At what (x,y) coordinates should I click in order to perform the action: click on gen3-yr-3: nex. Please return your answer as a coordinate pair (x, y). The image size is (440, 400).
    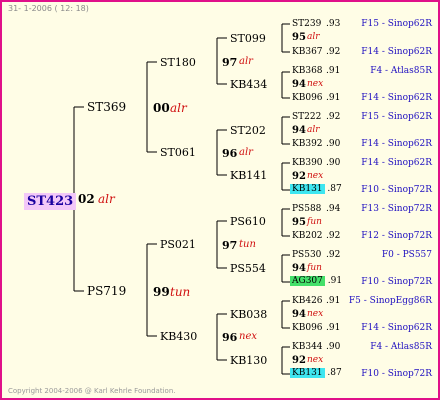
    Looking at the image, I should click on (315, 176).